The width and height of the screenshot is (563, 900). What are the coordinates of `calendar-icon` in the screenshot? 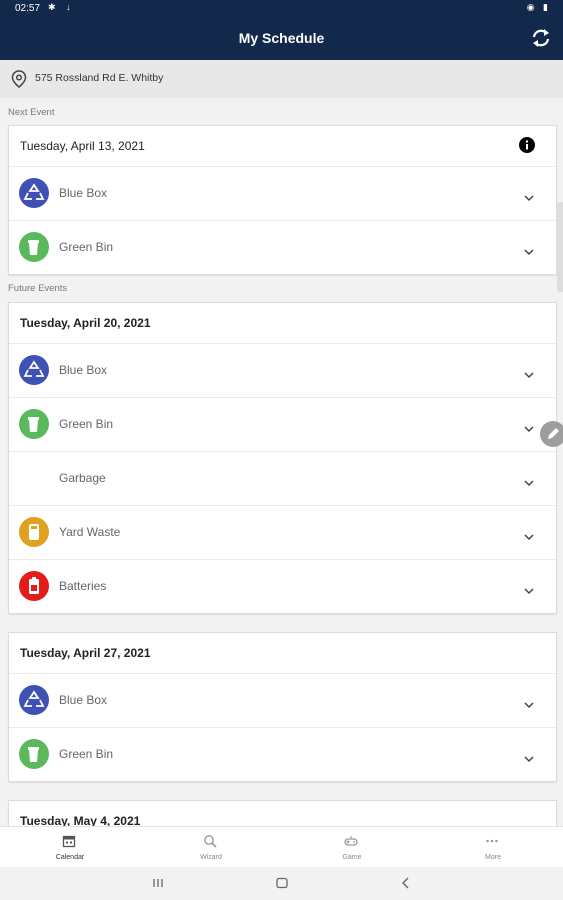 It's located at (69, 843).